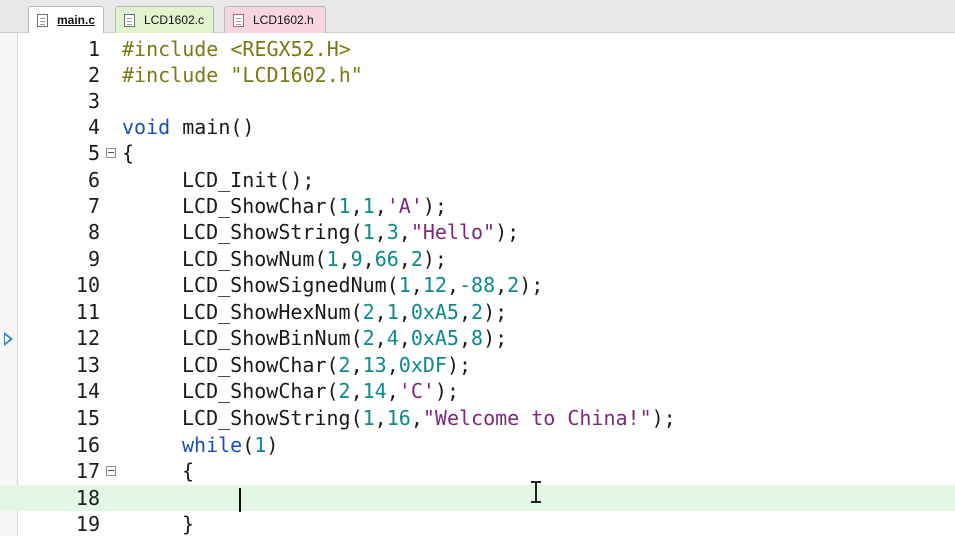 Image resolution: width=955 pixels, height=537 pixels. What do you see at coordinates (212, 127) in the screenshot?
I see `code-token: main()` at bounding box center [212, 127].